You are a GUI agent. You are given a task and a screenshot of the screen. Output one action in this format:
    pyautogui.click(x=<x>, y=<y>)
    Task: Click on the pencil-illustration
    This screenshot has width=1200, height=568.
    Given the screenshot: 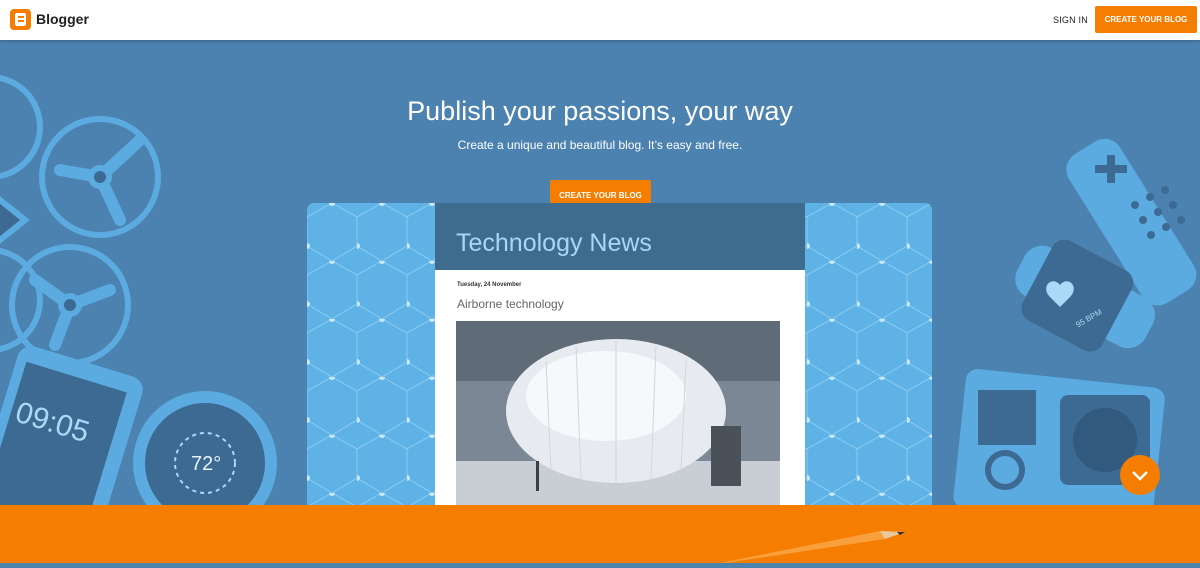 What is the action you would take?
    pyautogui.click(x=812, y=547)
    